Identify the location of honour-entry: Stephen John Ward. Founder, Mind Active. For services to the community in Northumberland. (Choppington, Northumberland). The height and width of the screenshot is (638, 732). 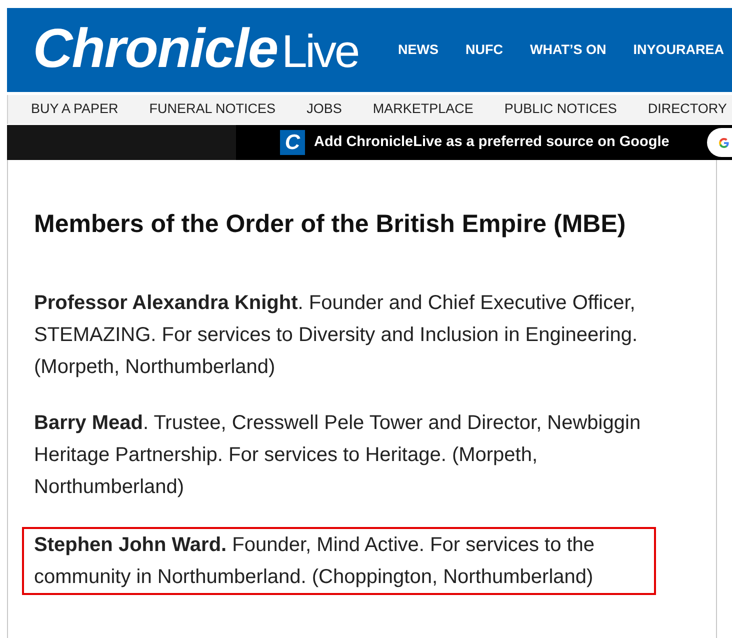
(315, 561).